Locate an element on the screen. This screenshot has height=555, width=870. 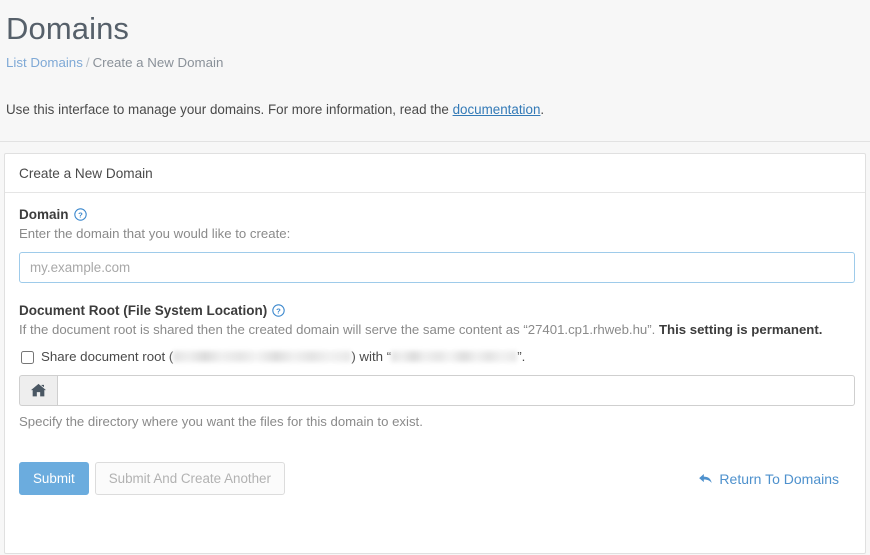
share-text-middle: ) with “ is located at coordinates (371, 356).